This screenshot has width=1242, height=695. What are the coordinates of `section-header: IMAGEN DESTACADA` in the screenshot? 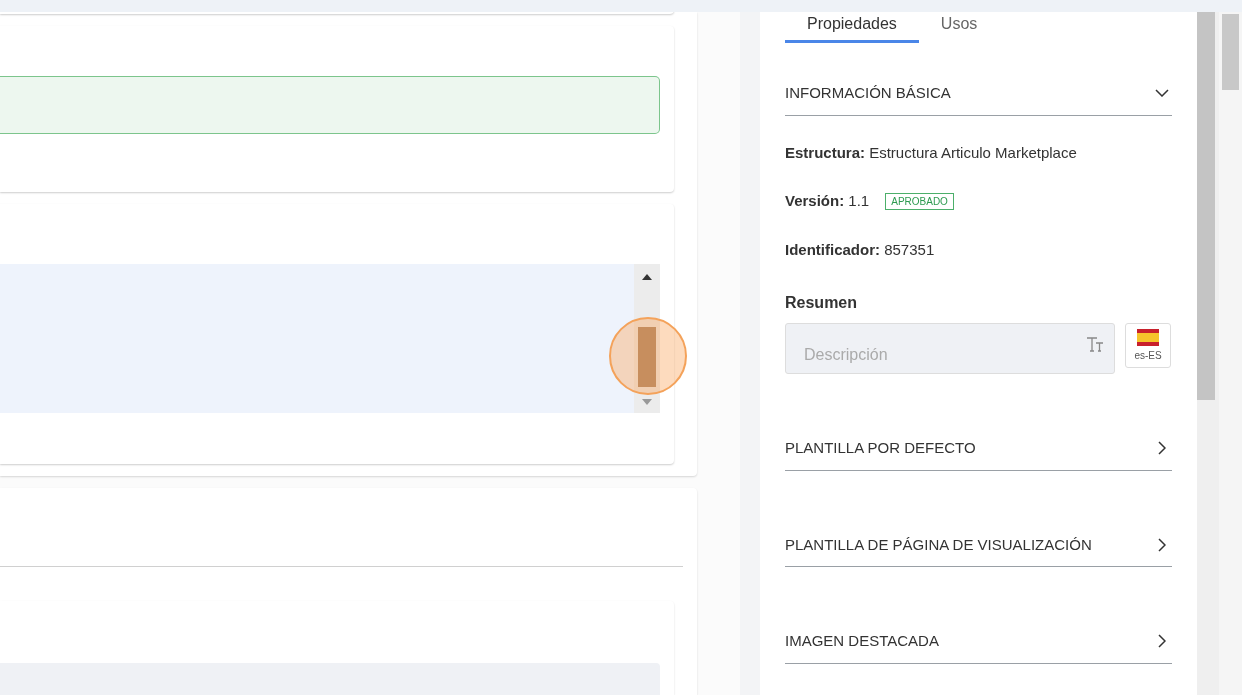 It's located at (978, 647).